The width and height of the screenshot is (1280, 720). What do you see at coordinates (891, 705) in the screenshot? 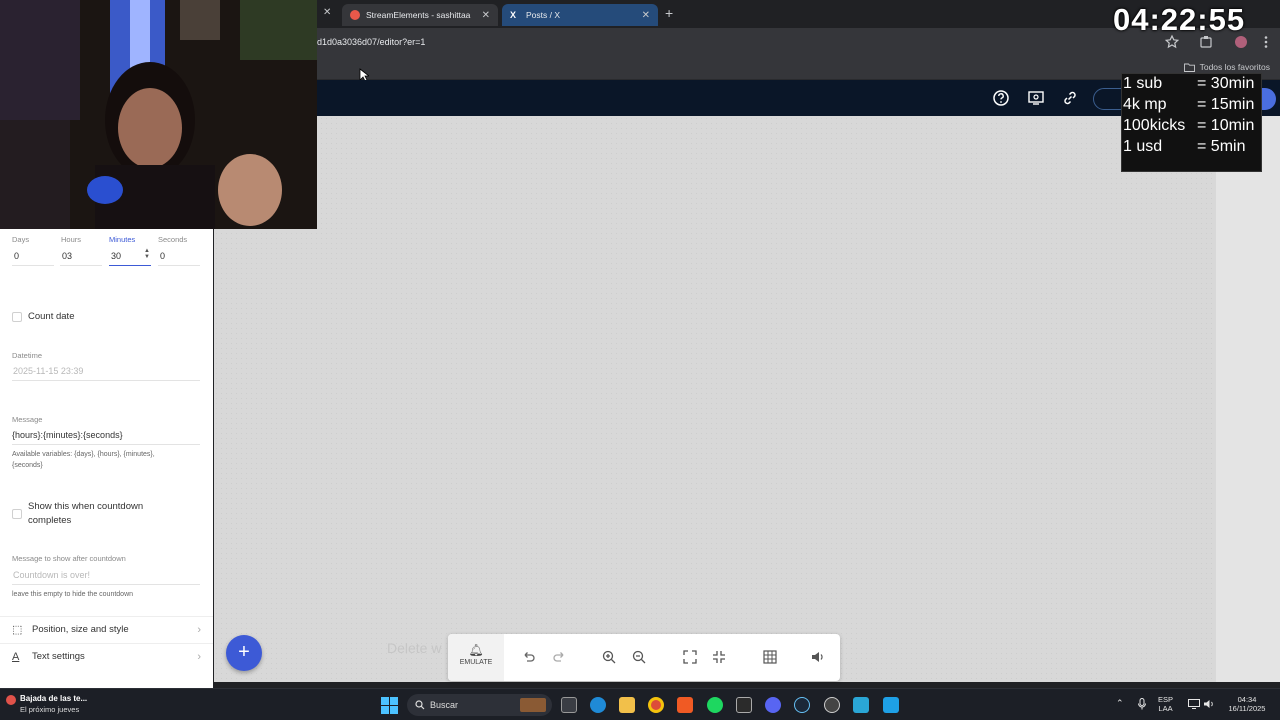
I see `app-icon` at bounding box center [891, 705].